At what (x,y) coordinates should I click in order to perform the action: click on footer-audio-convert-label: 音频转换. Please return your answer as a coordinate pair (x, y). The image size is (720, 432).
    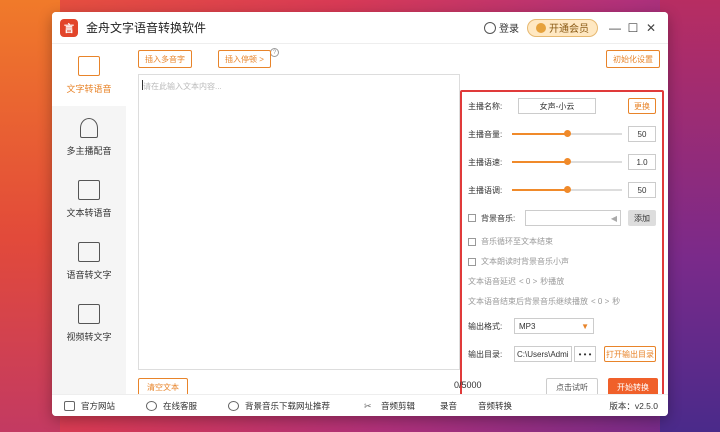
    Looking at the image, I should click on (495, 405).